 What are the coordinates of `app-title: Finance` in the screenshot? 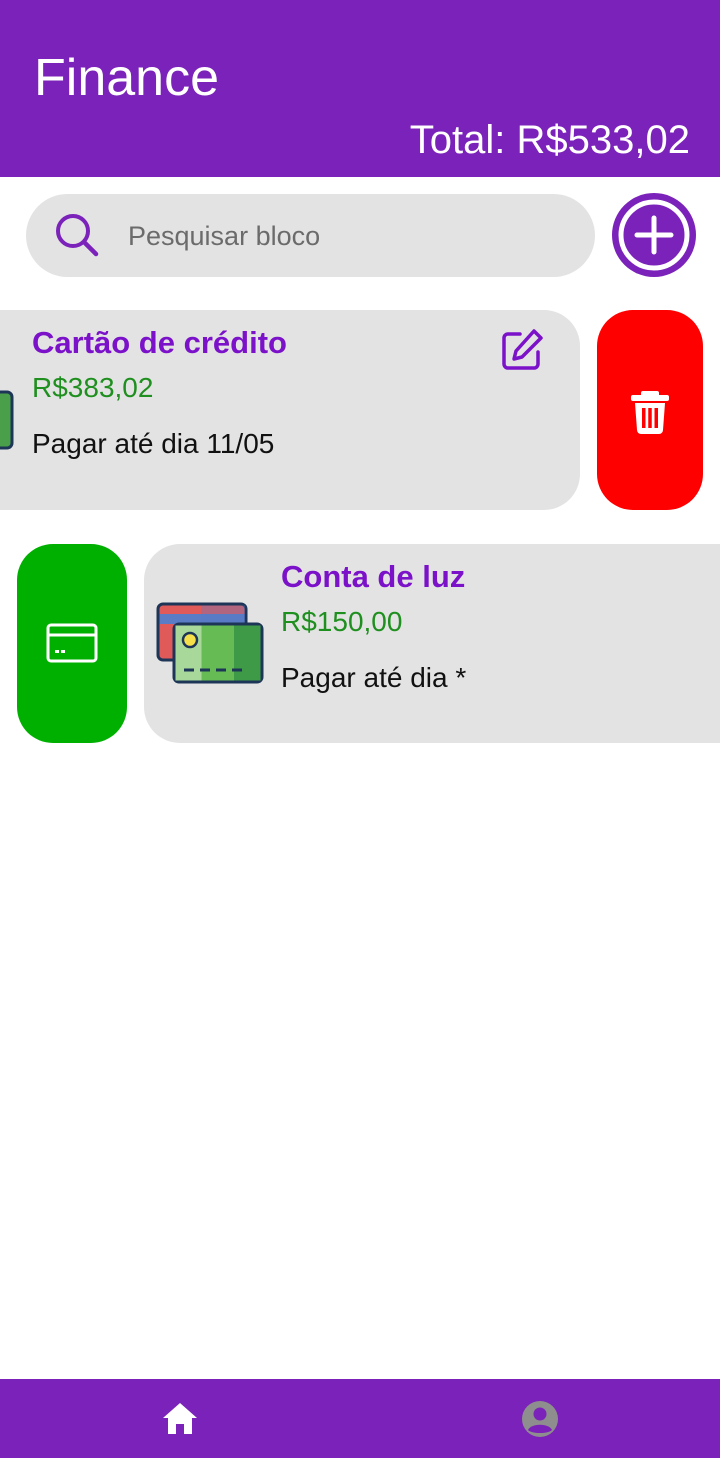 It's located at (126, 78).